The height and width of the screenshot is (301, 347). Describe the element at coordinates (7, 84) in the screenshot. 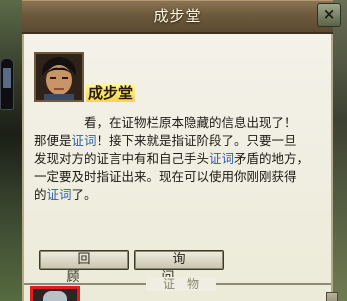

I see `background-character-icon` at that location.